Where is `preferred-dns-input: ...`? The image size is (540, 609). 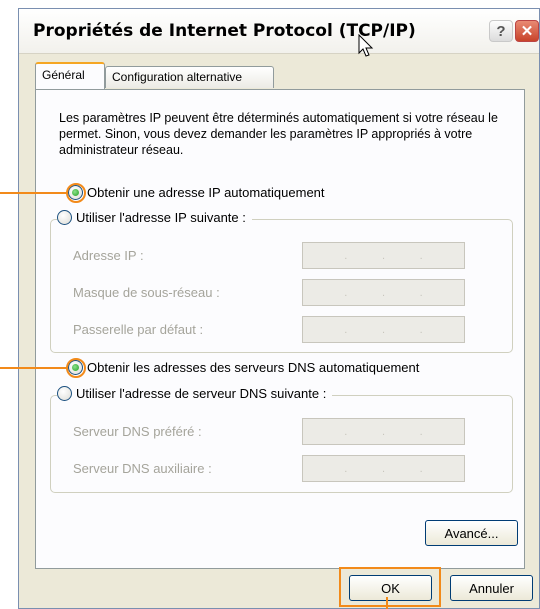 preferred-dns-input: ... is located at coordinates (383, 431).